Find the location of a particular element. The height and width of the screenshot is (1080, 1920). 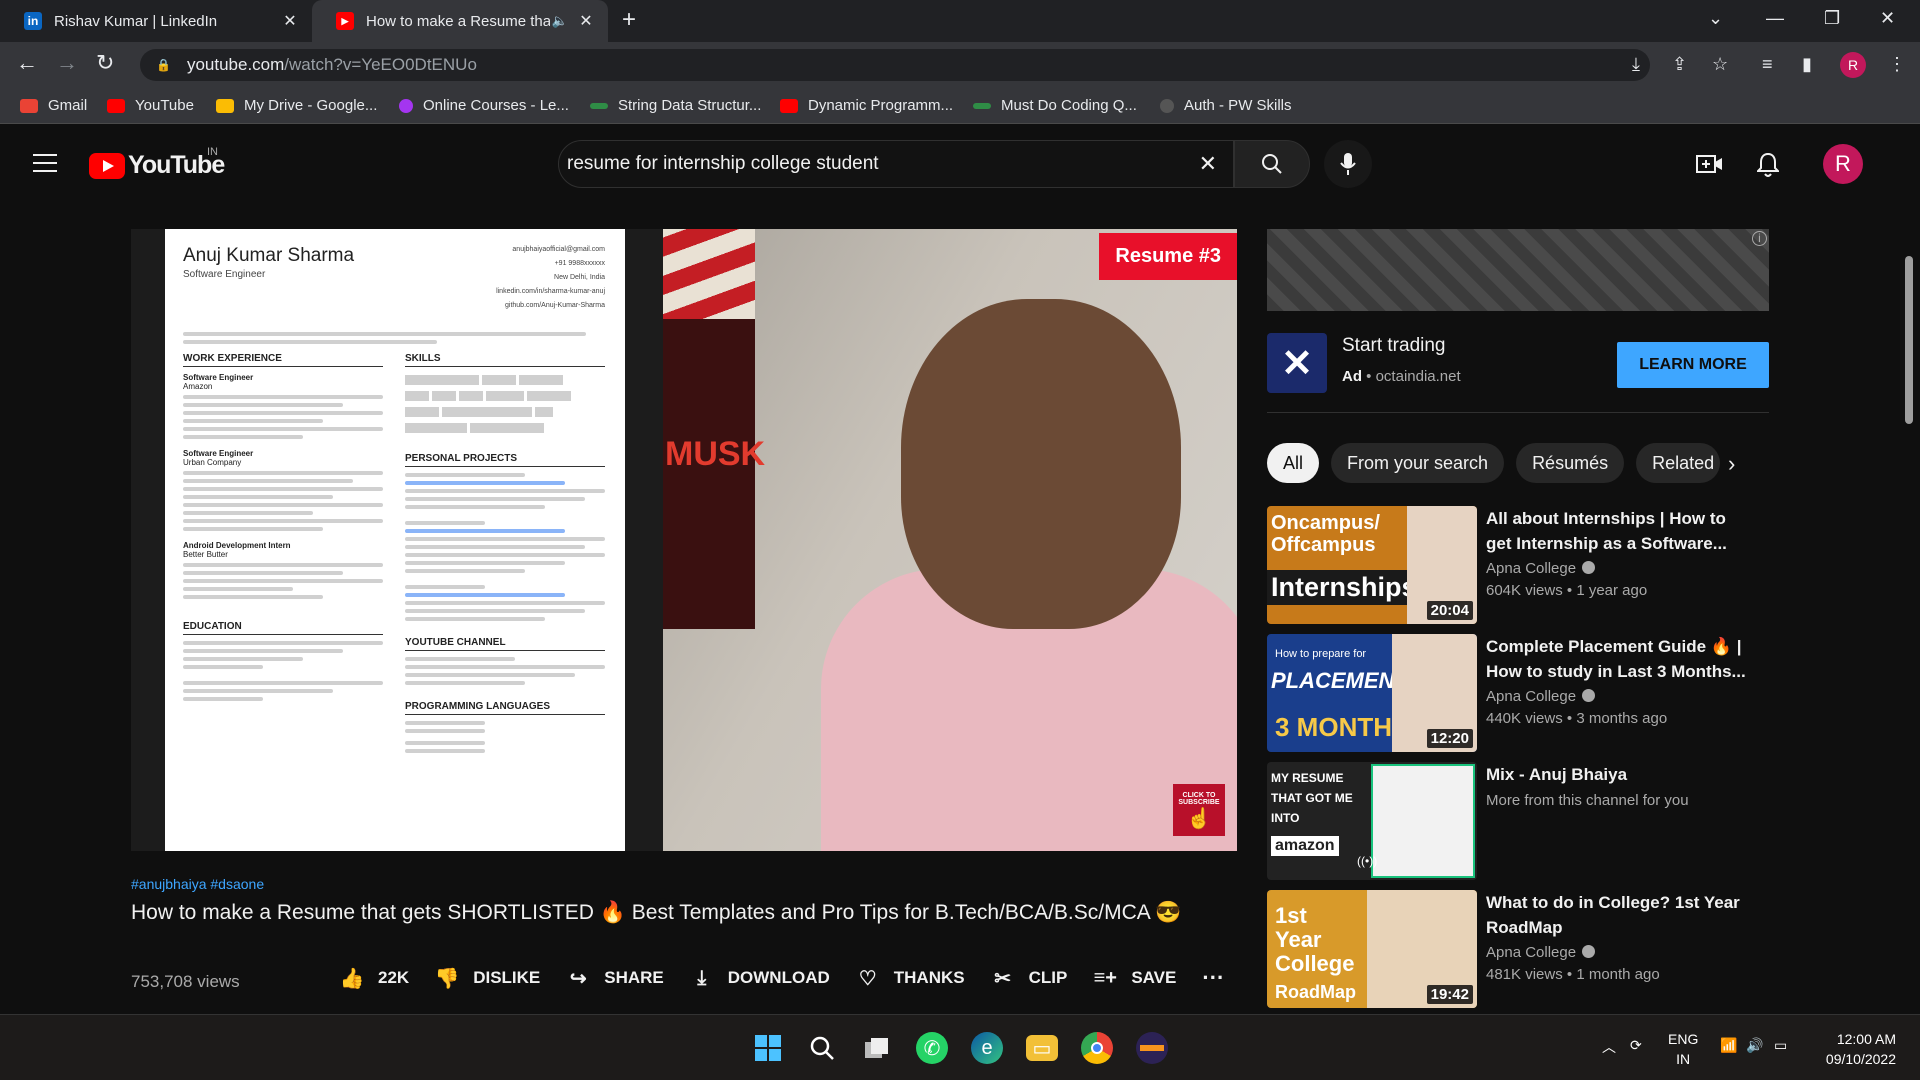

video-thumbnail: 1st Year College RoadMap 19:42 is located at coordinates (1372, 949).